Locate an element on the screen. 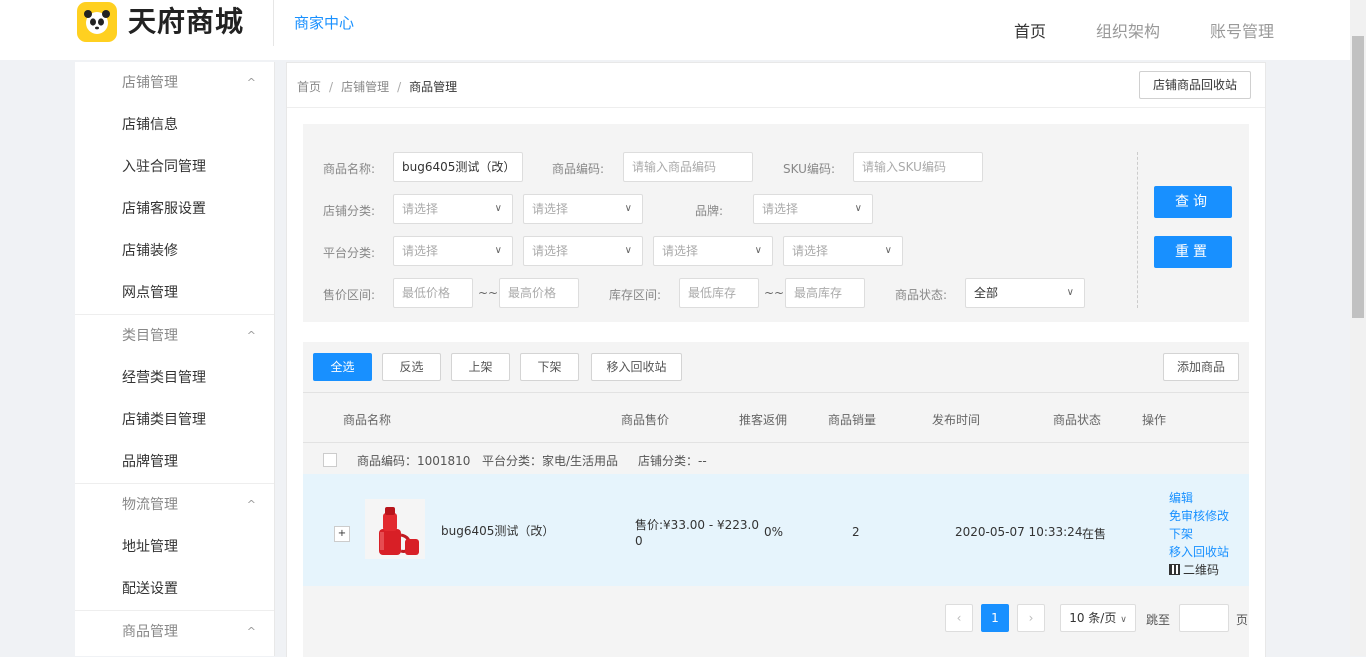 The width and height of the screenshot is (1366, 657). sidebar-group-logistics: 物流管理 ^ is located at coordinates (174, 504).